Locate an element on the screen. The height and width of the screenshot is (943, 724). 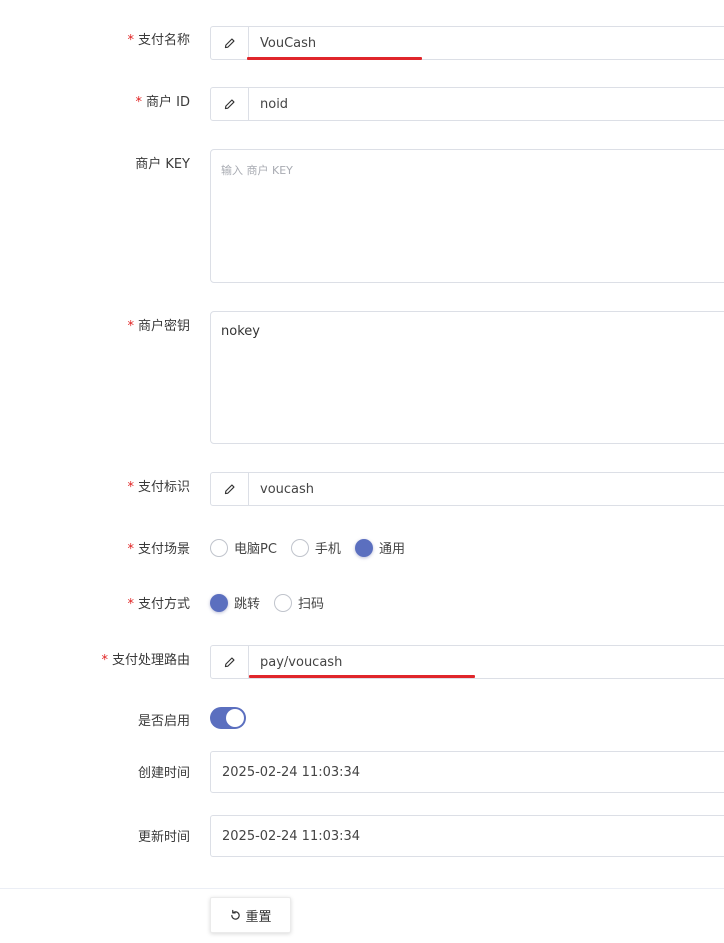
pay-name-input-group: VouCash is located at coordinates (467, 43).